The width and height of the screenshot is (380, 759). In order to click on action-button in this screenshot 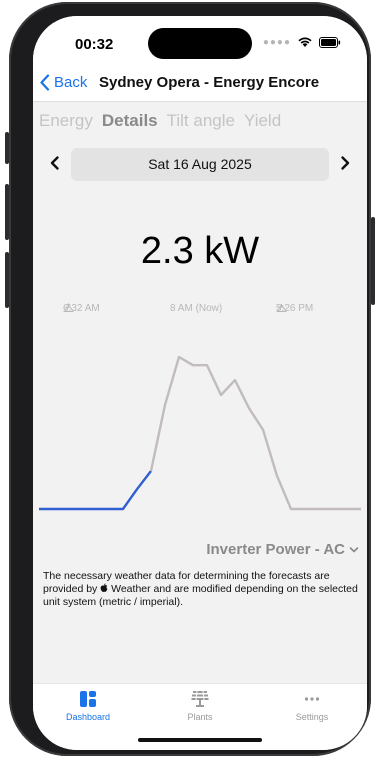, I will do `click(7, 148)`.